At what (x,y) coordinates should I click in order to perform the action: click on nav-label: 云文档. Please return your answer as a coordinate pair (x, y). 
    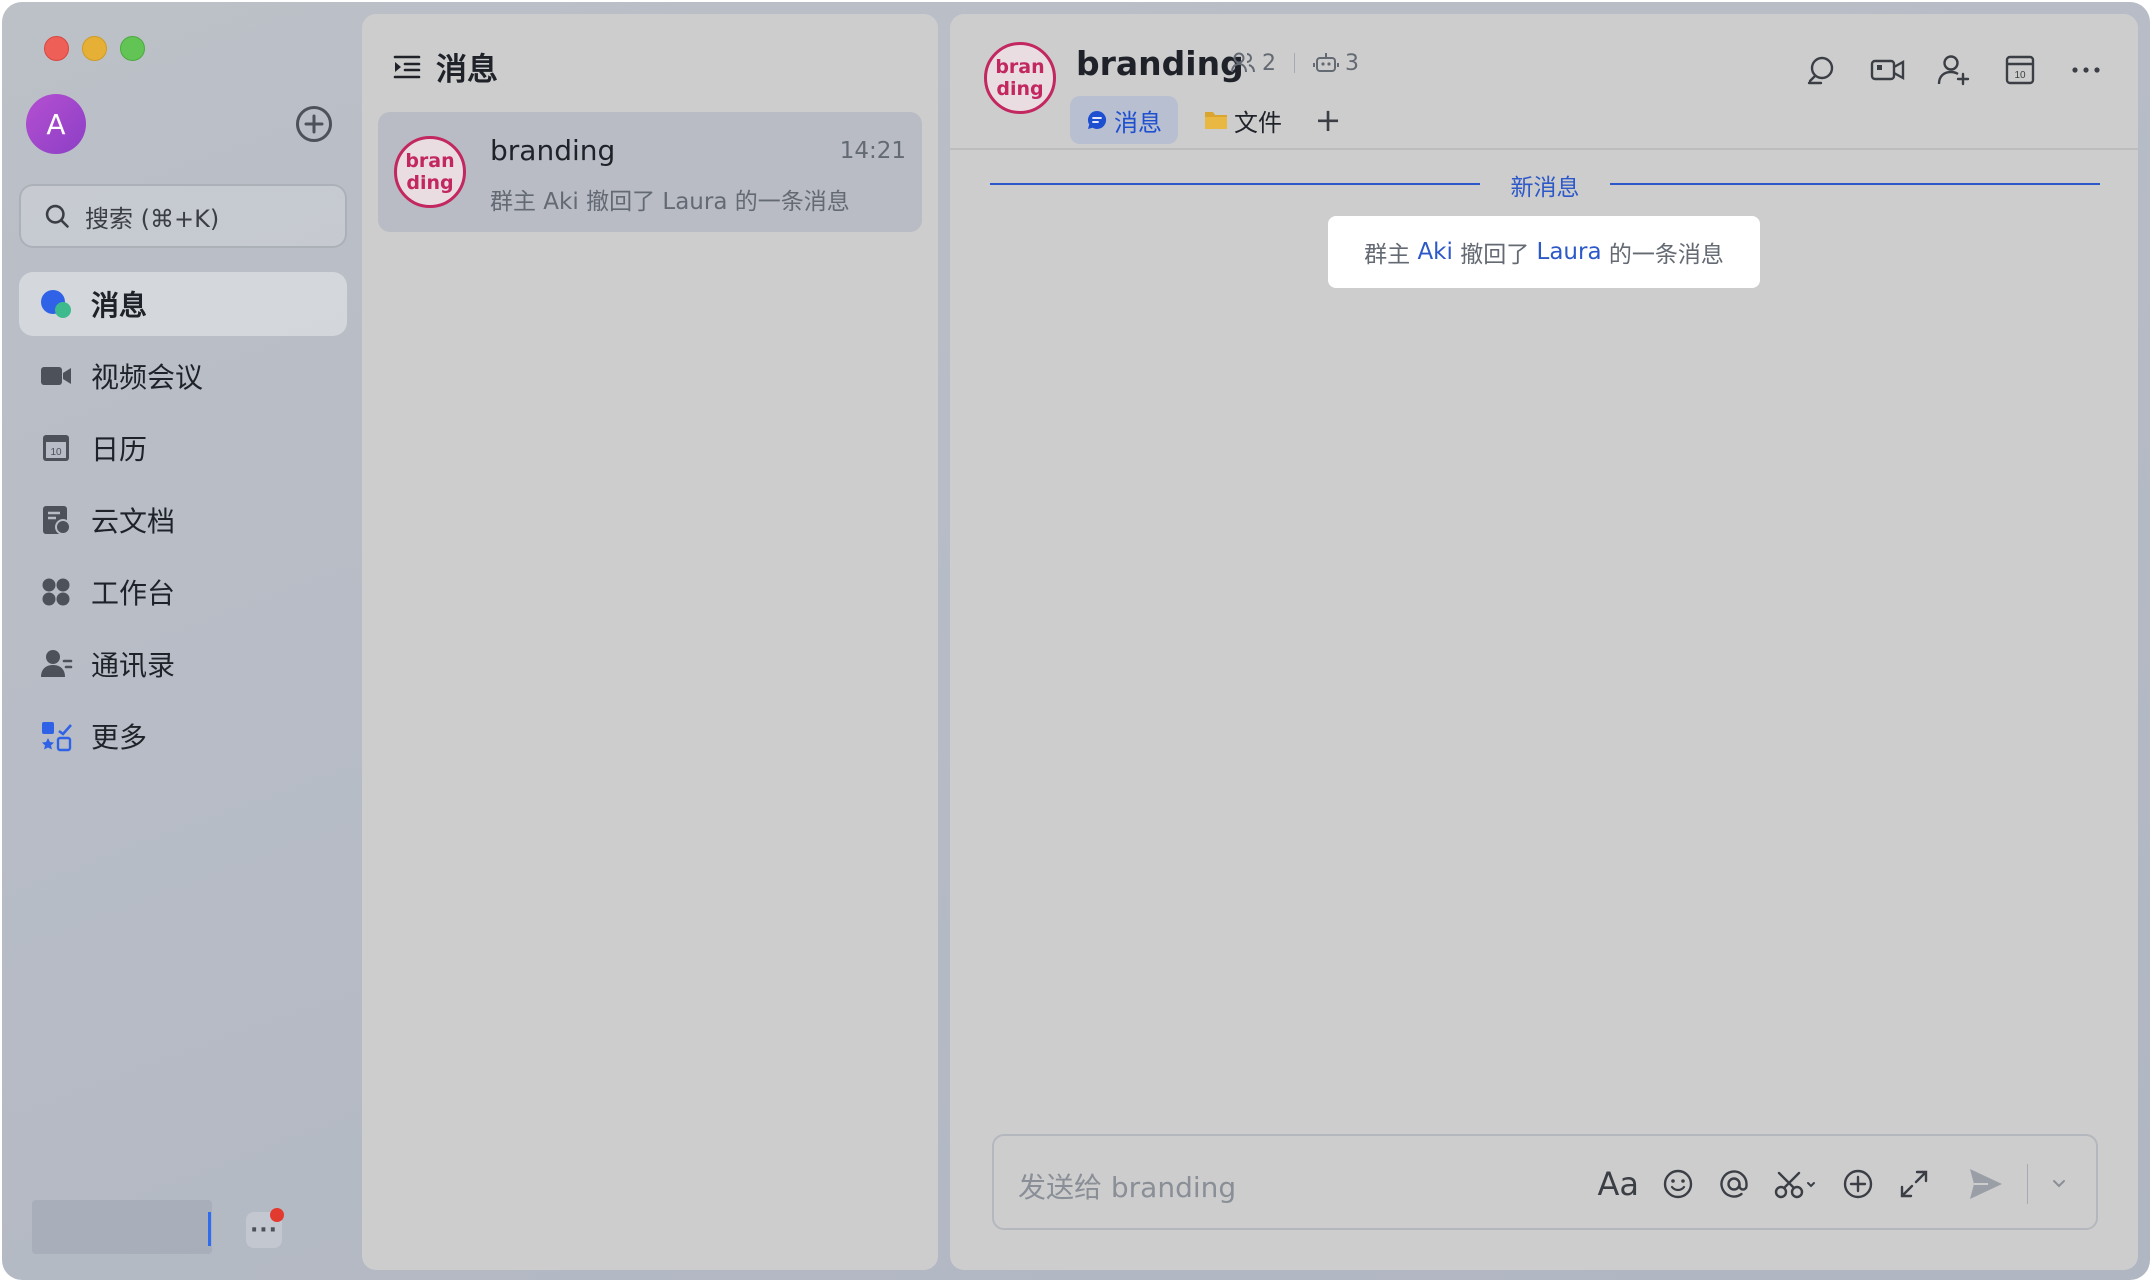
    Looking at the image, I should click on (133, 521).